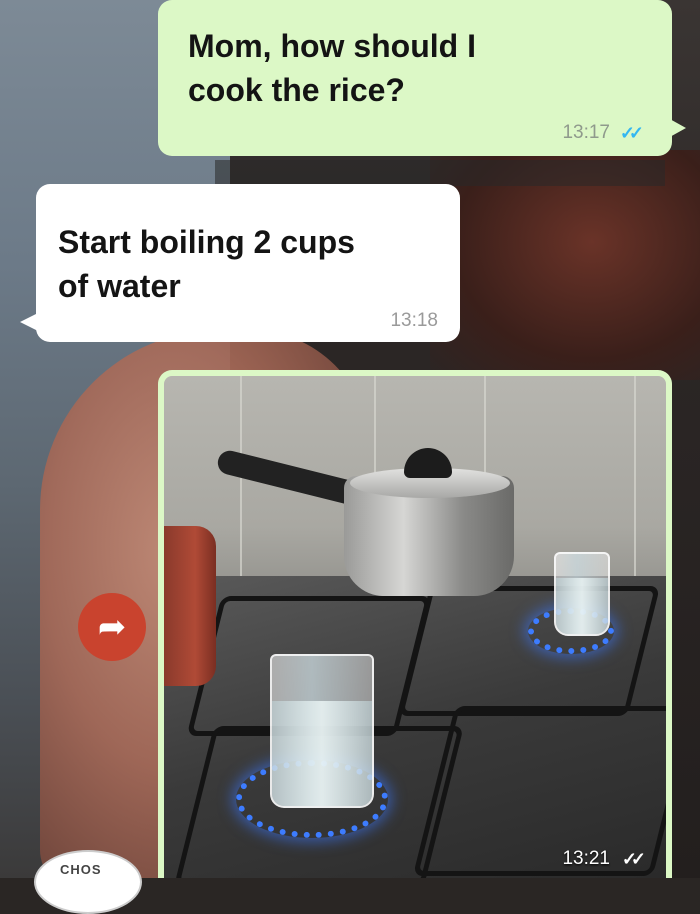 The image size is (700, 914). What do you see at coordinates (586, 858) in the screenshot?
I see `message-timestamp: 13:21` at bounding box center [586, 858].